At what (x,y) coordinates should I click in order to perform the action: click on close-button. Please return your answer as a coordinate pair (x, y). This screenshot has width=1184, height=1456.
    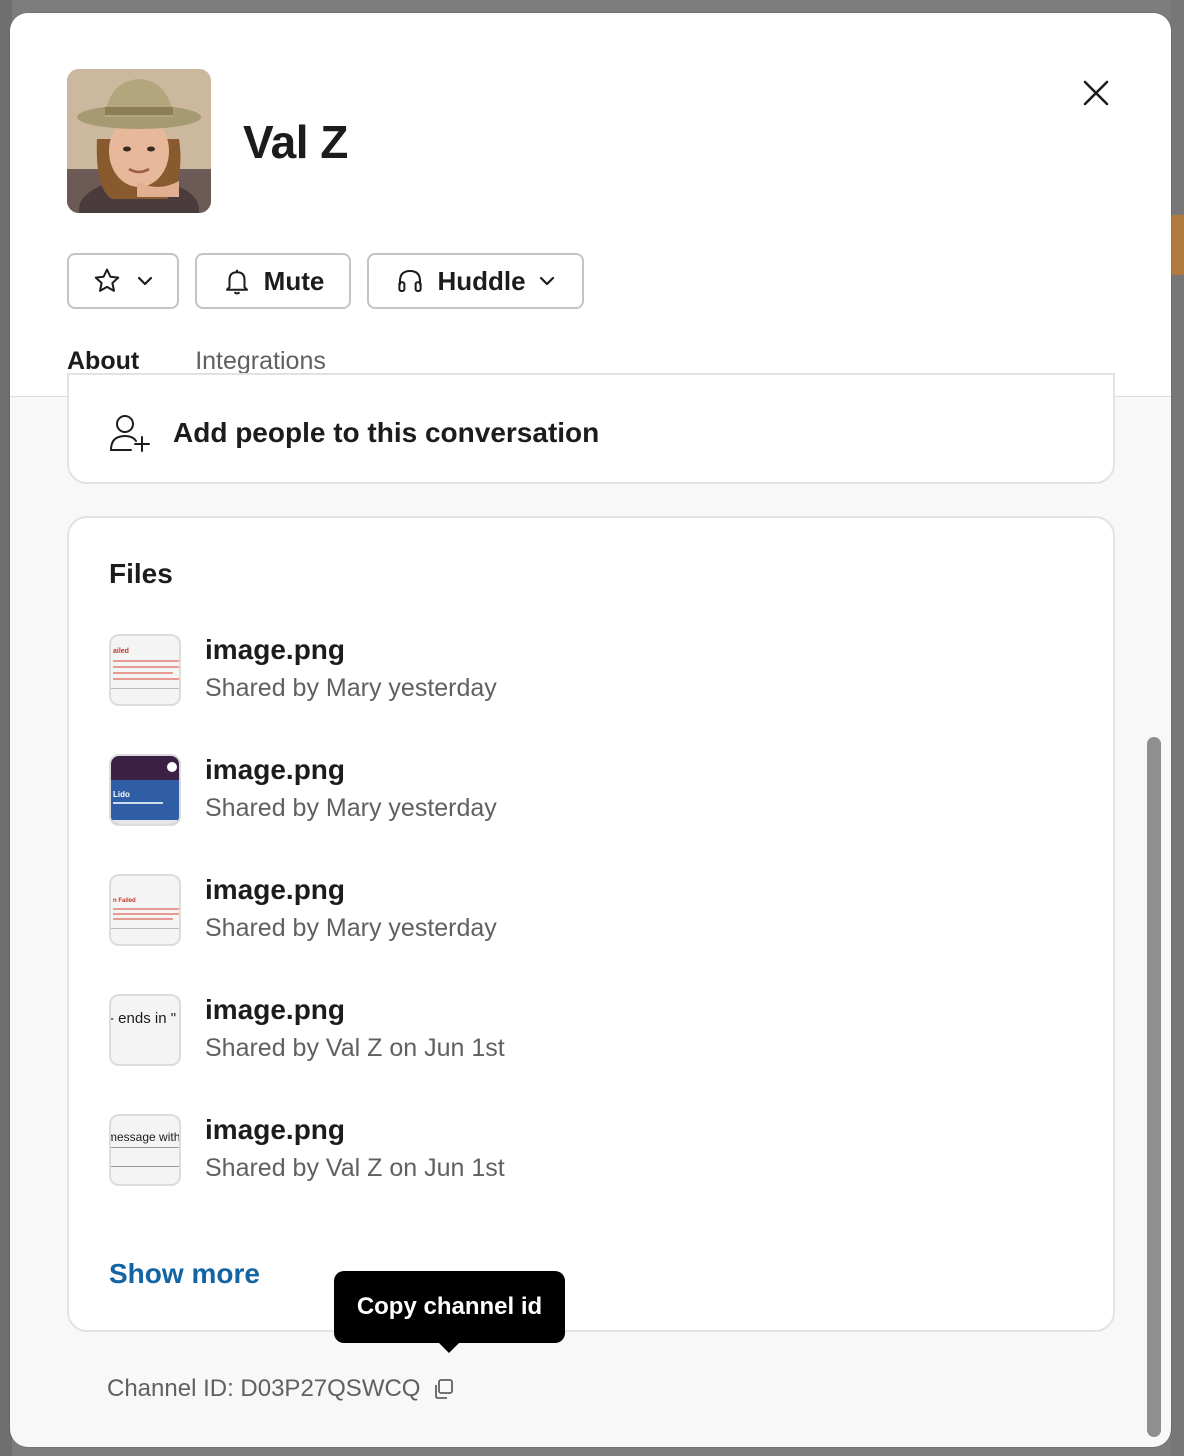
    Looking at the image, I should click on (1096, 93).